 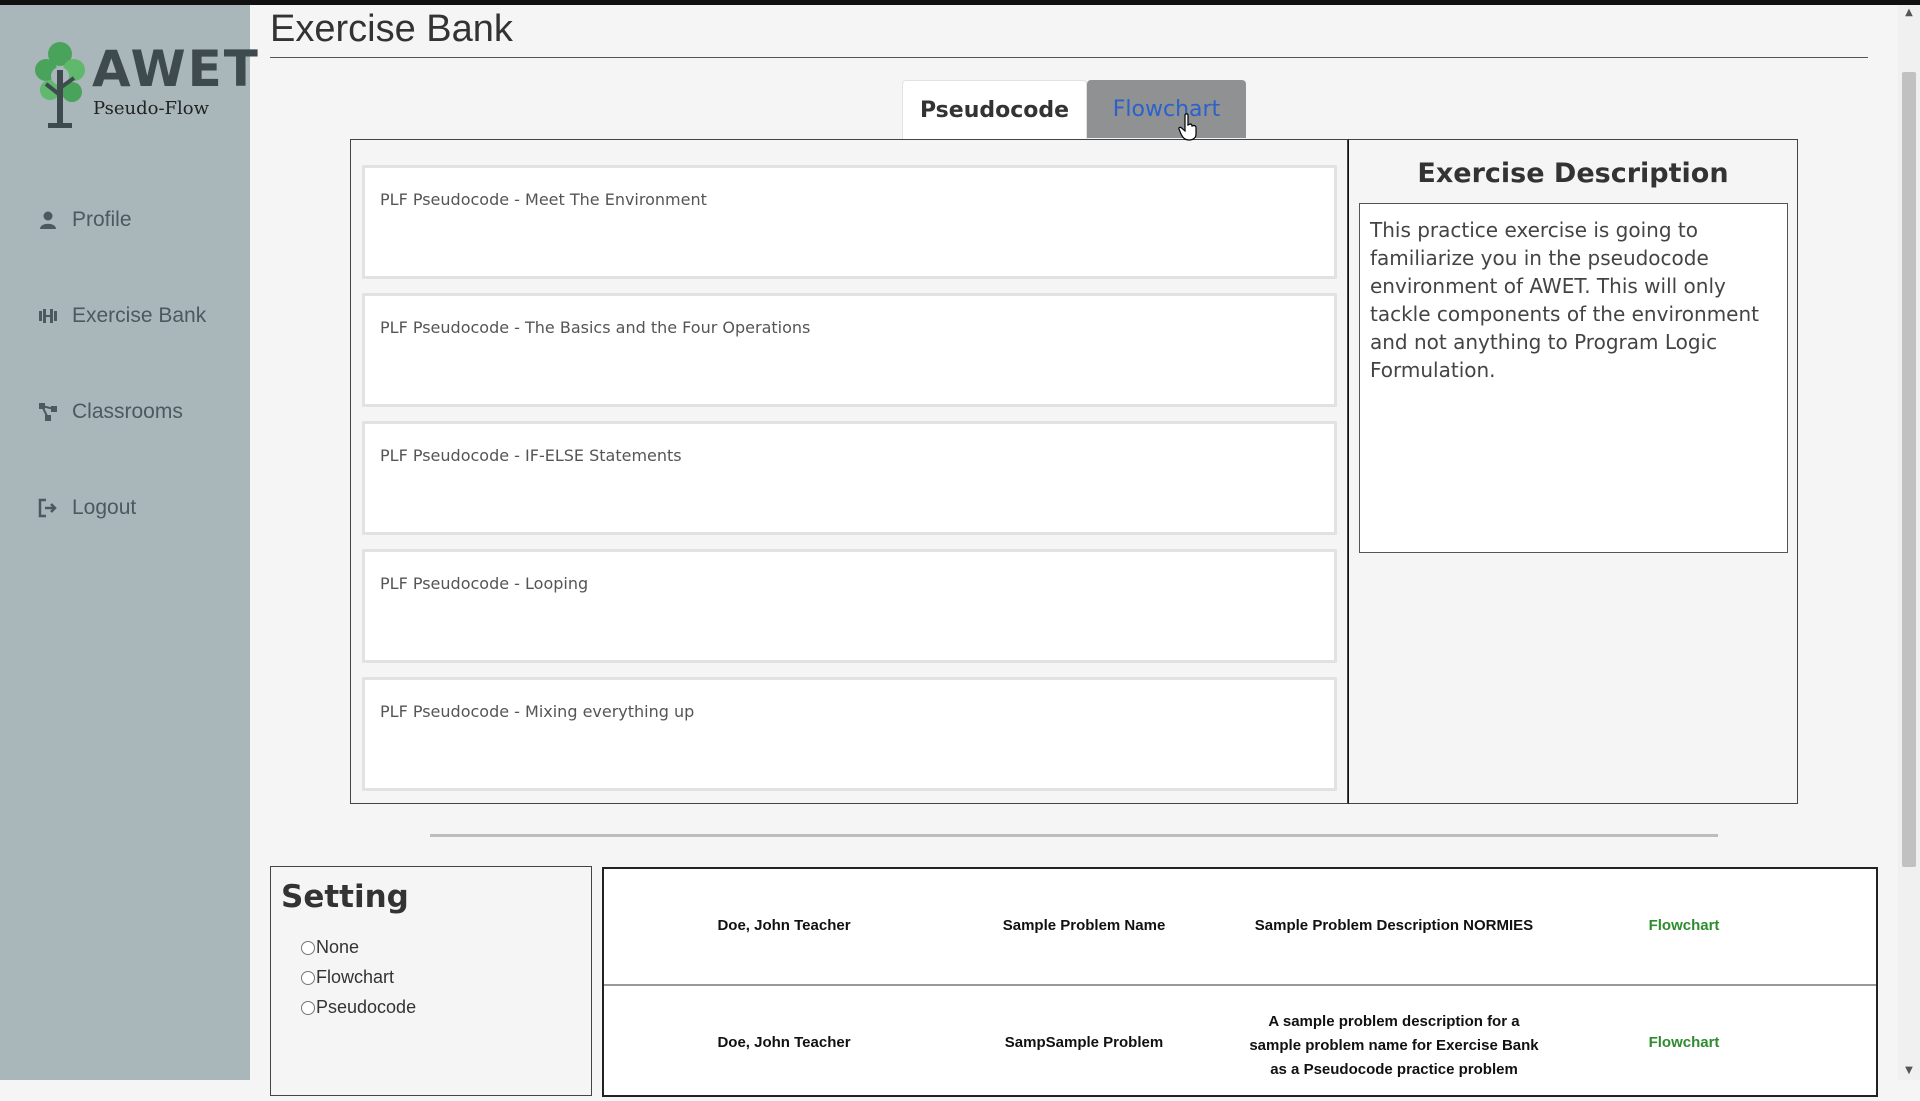 I want to click on tab-pseudocode: Pseudocode, so click(x=994, y=109).